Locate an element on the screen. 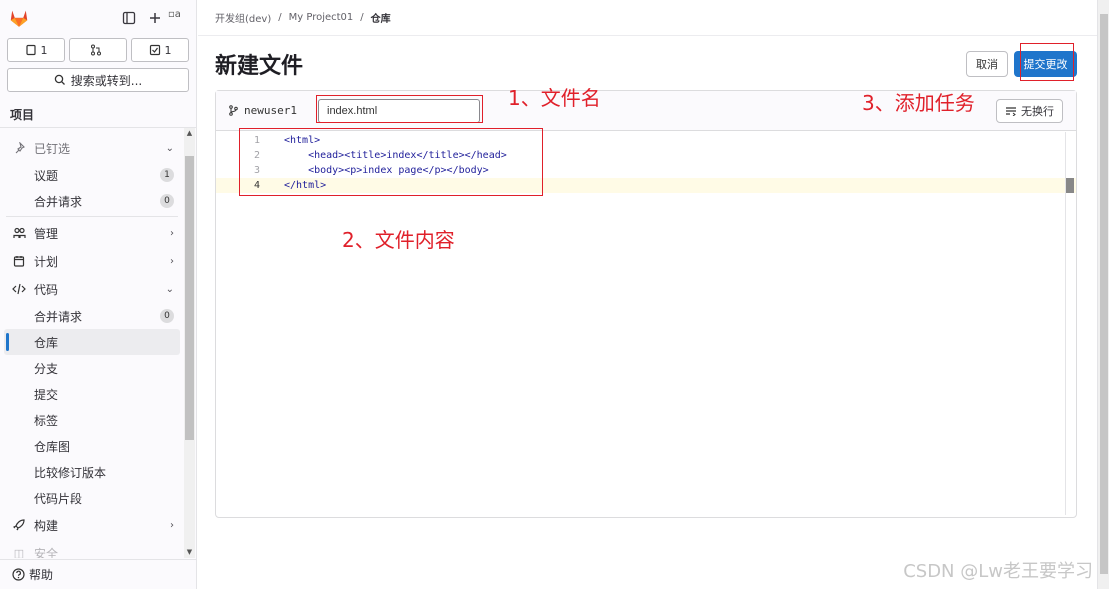 Image resolution: width=1109 pixels, height=589 pixels. sidebar-item-label: 构建 is located at coordinates (46, 525).